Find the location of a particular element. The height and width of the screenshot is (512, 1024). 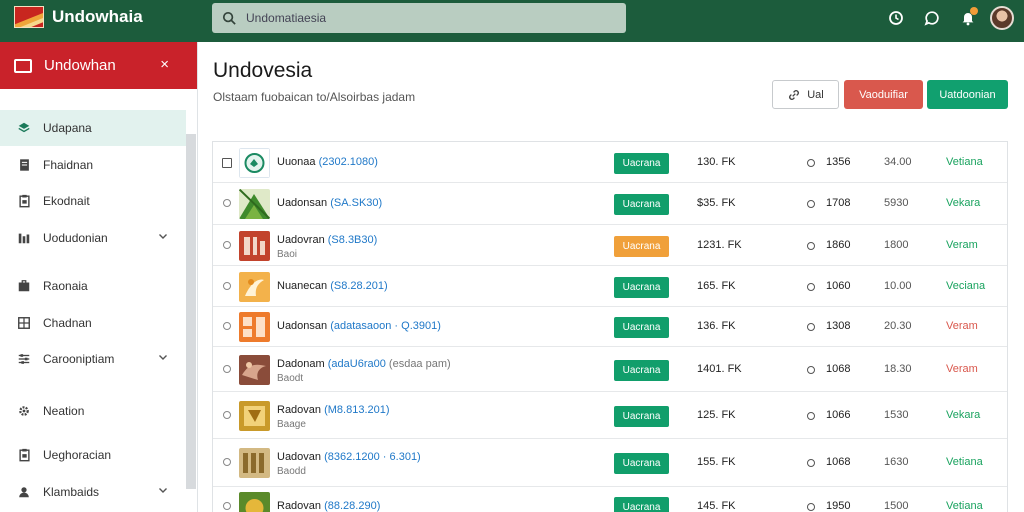

sidebar-item-ueghoracian: Ueghoracian is located at coordinates (93, 455).